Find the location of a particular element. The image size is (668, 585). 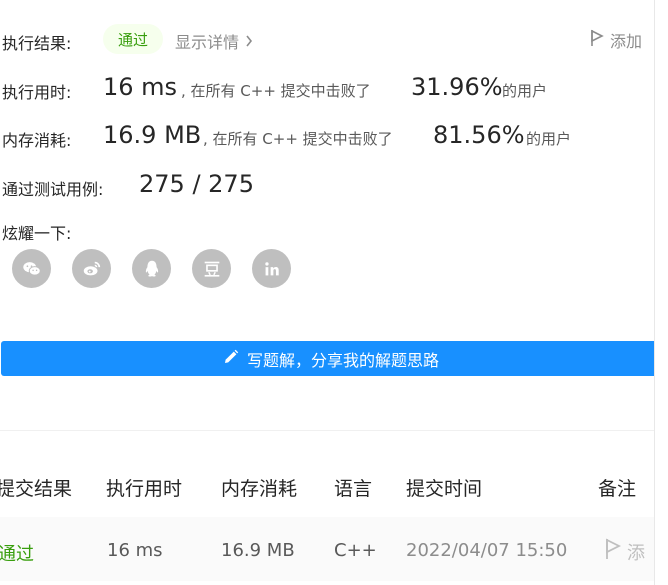

linkedin-share-button is located at coordinates (271, 268).